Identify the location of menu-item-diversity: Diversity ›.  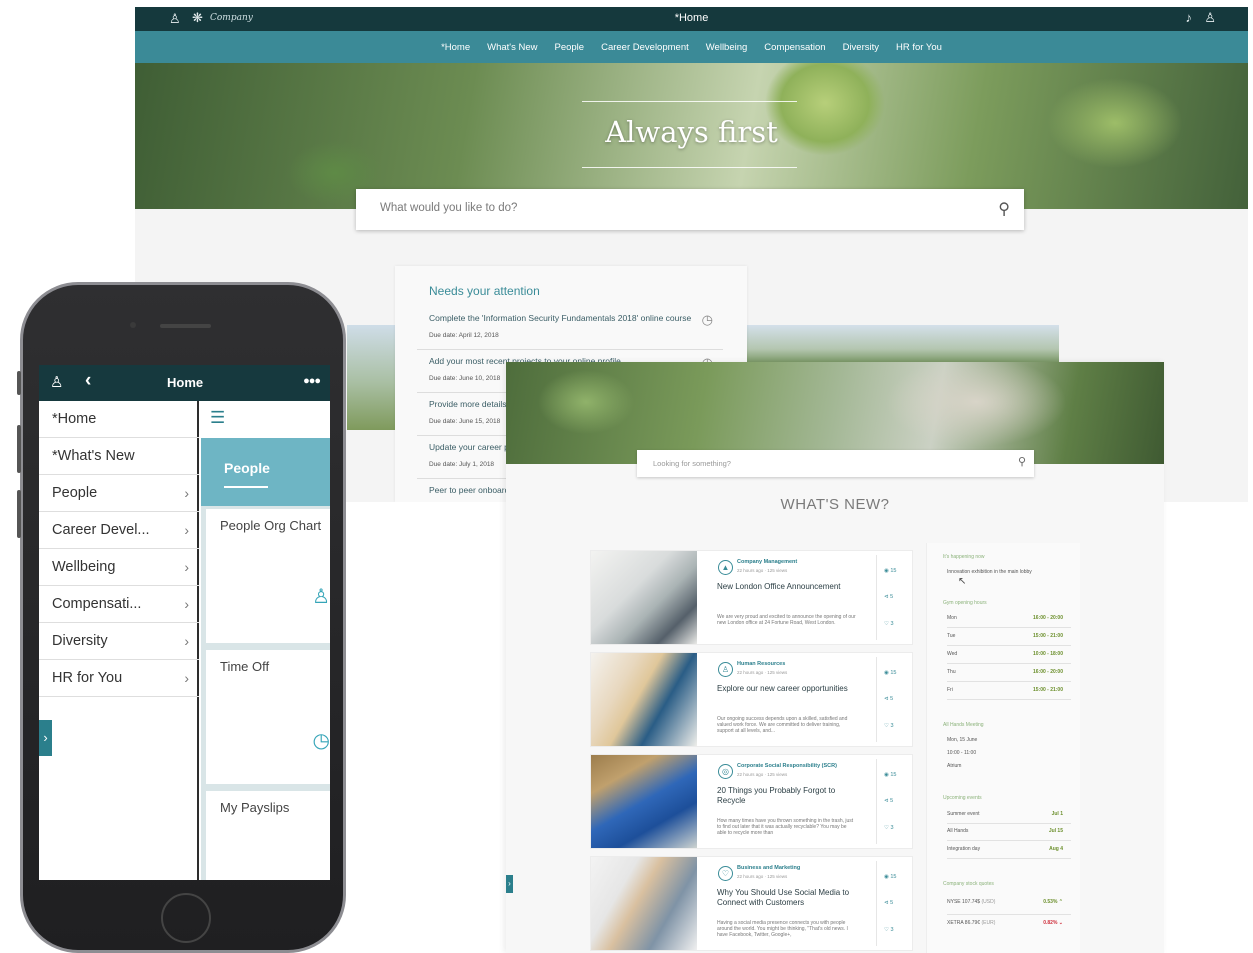
(119, 641).